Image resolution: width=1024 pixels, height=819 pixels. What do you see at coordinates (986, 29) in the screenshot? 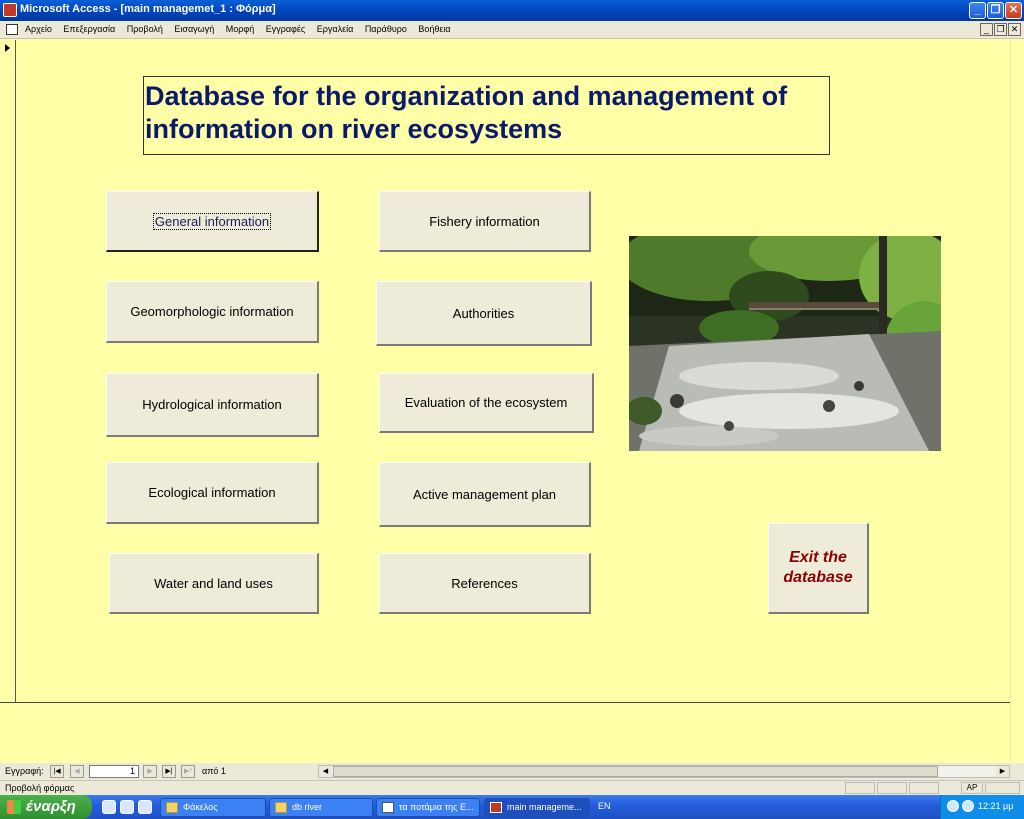
I see `mdi-minimize-button: _` at bounding box center [986, 29].